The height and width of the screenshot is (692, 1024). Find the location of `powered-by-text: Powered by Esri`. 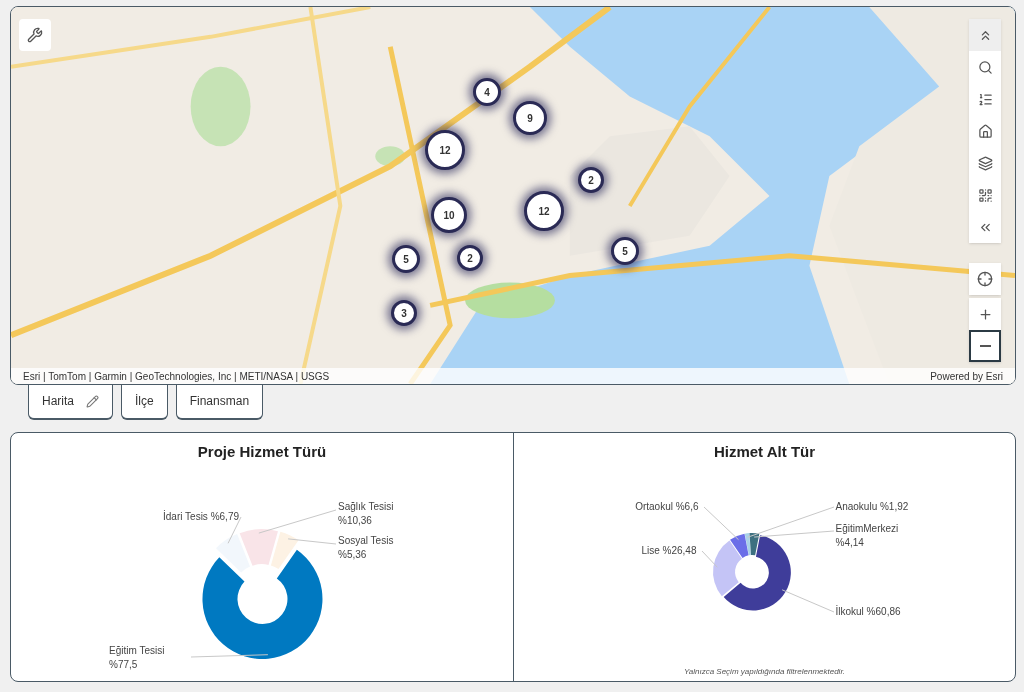

powered-by-text: Powered by Esri is located at coordinates (966, 376).